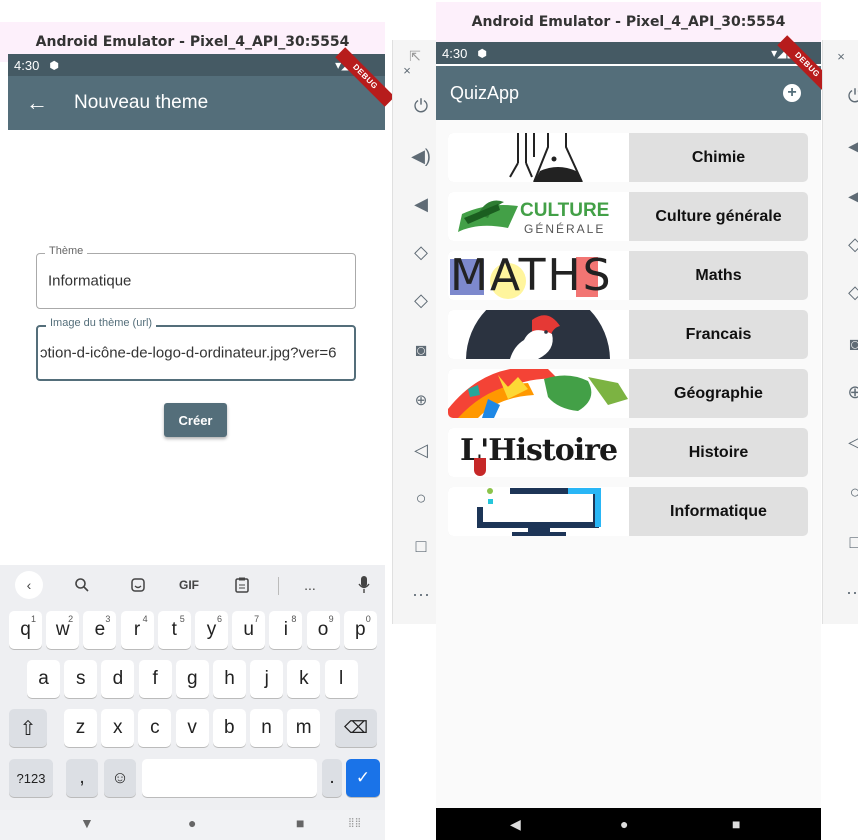 The height and width of the screenshot is (840, 858). I want to click on period-key: ., so click(332, 778).